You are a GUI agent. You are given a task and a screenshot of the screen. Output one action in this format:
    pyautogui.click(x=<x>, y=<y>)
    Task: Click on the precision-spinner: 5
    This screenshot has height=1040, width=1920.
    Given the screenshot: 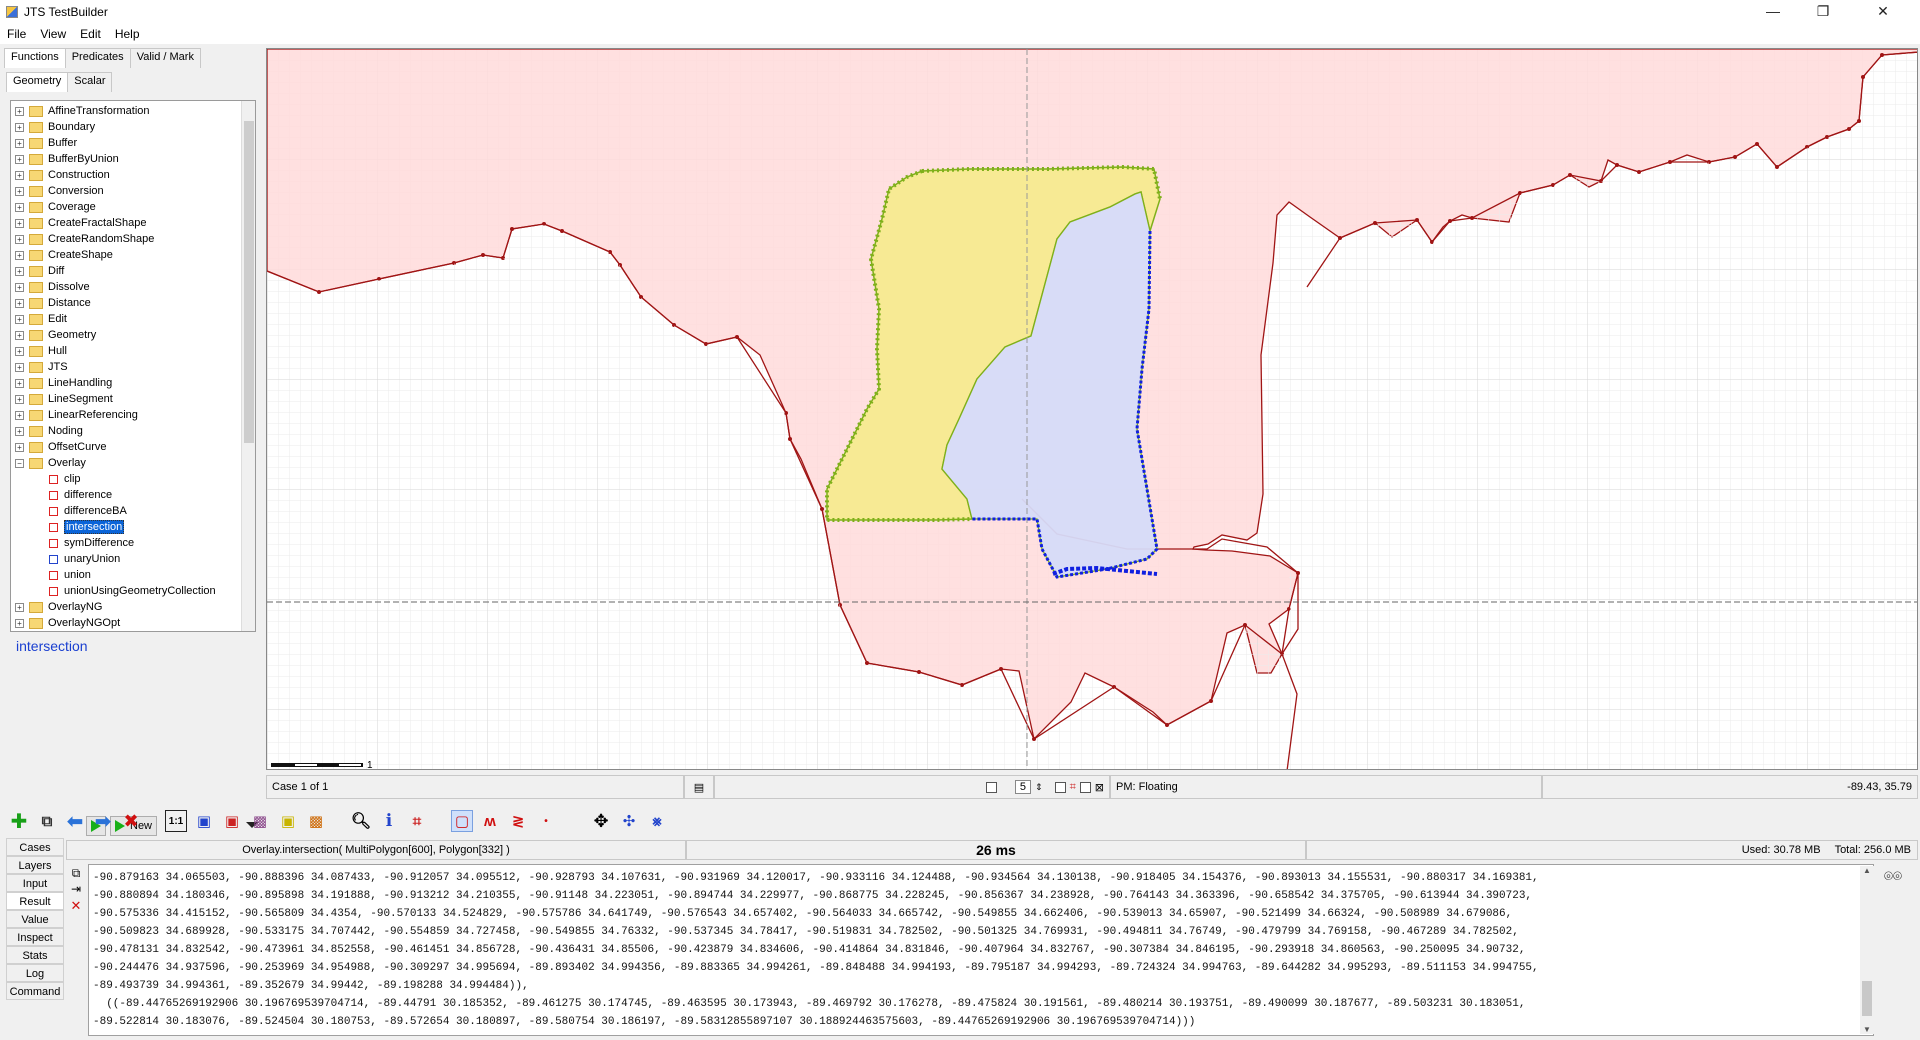 What is the action you would take?
    pyautogui.click(x=1023, y=787)
    